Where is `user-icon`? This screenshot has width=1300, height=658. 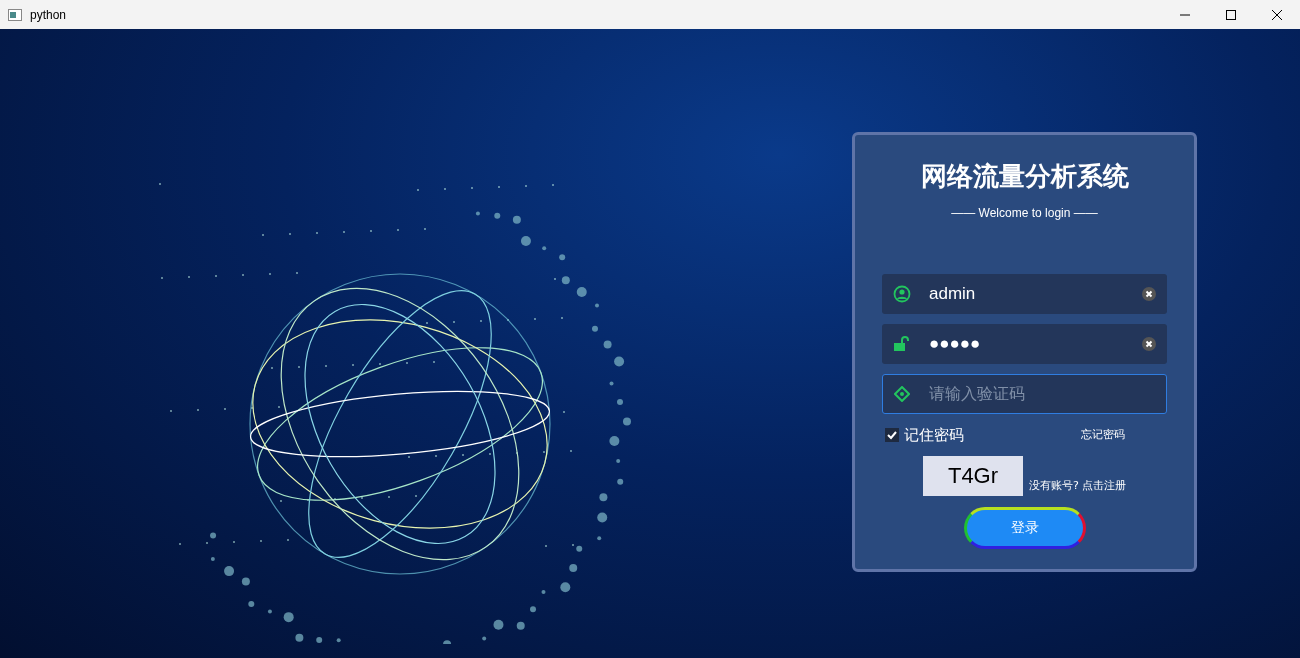
user-icon is located at coordinates (902, 294).